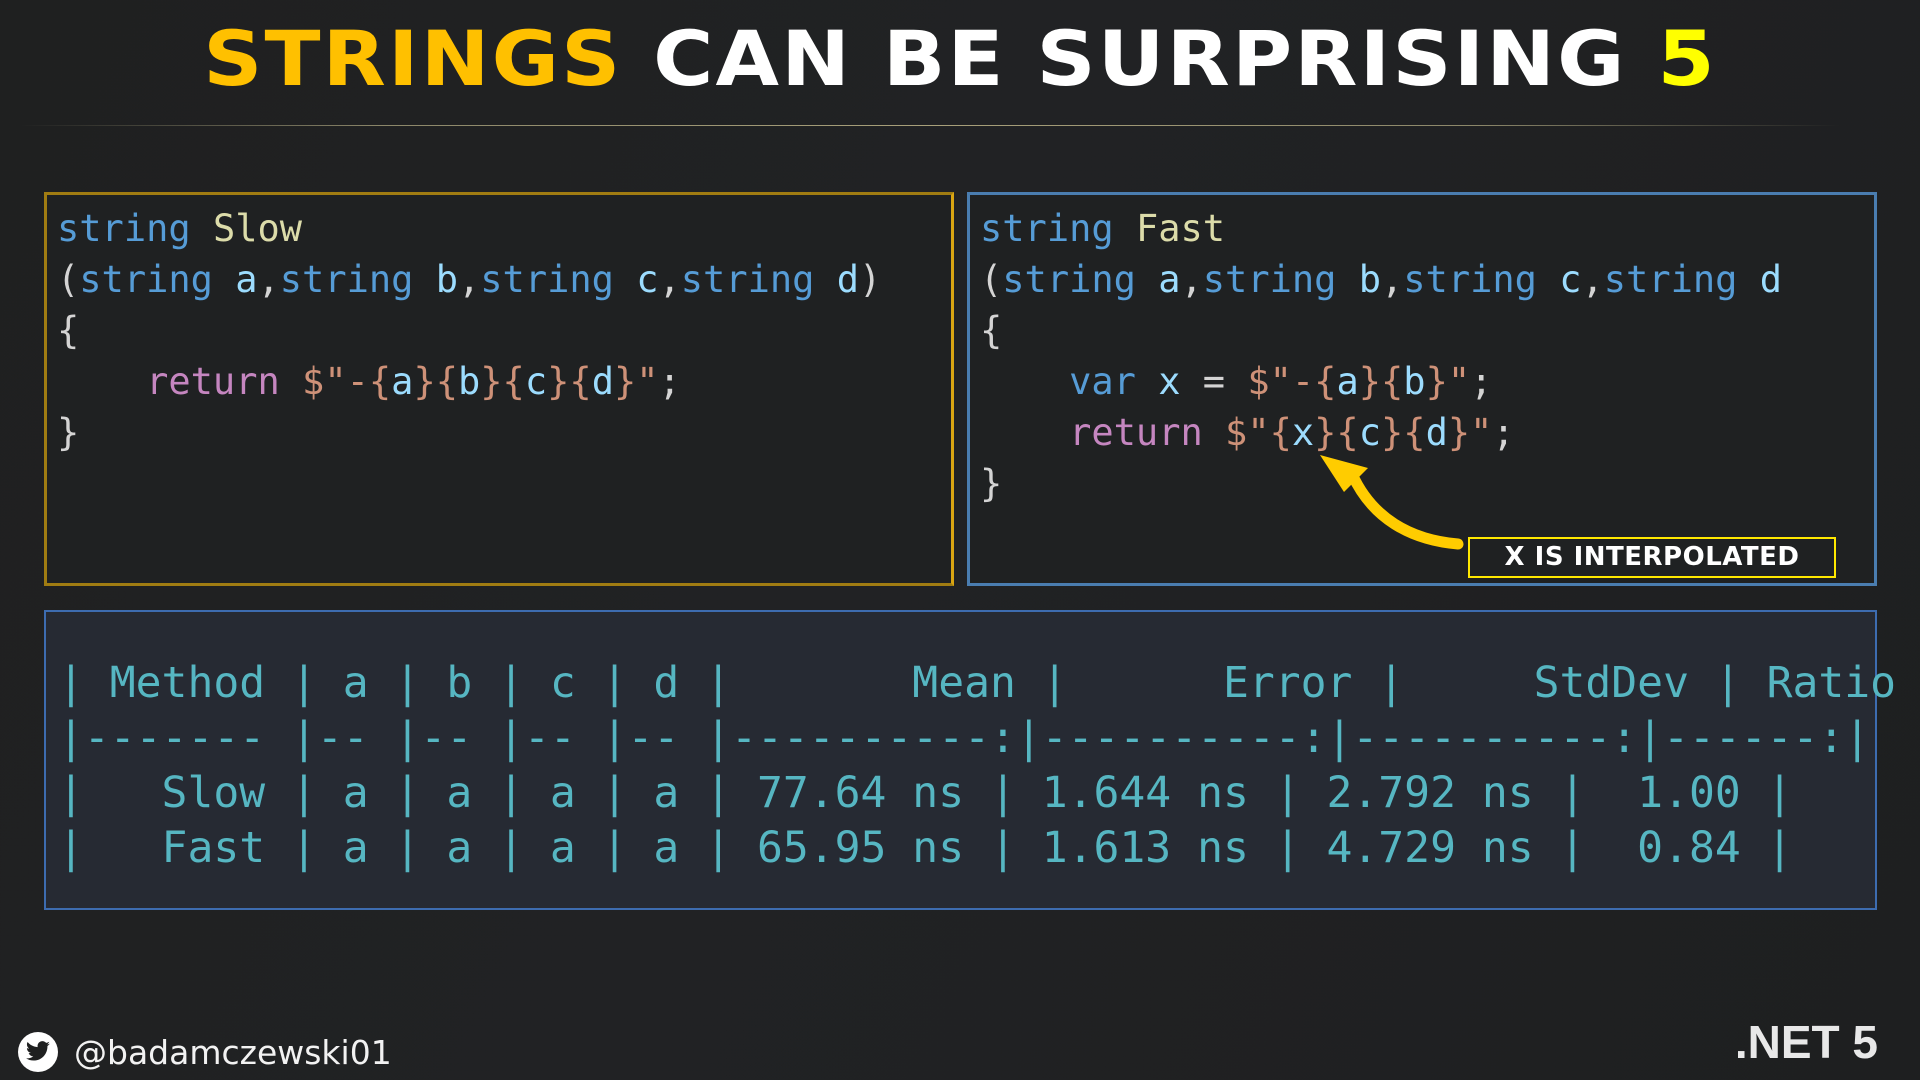  Describe the element at coordinates (1687, 58) in the screenshot. I see `title-number: 5` at that location.